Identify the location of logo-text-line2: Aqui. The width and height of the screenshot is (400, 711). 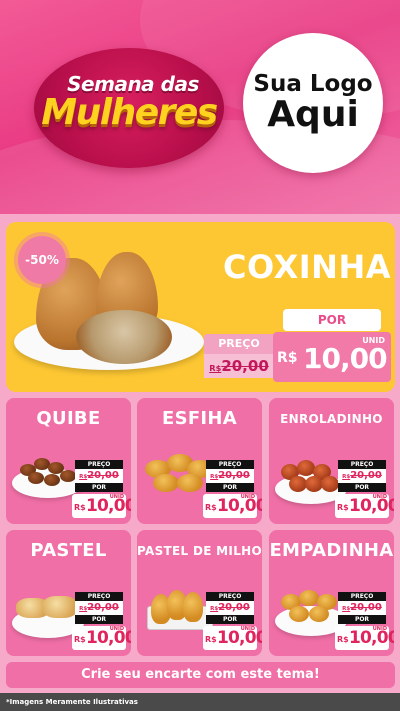
(313, 115).